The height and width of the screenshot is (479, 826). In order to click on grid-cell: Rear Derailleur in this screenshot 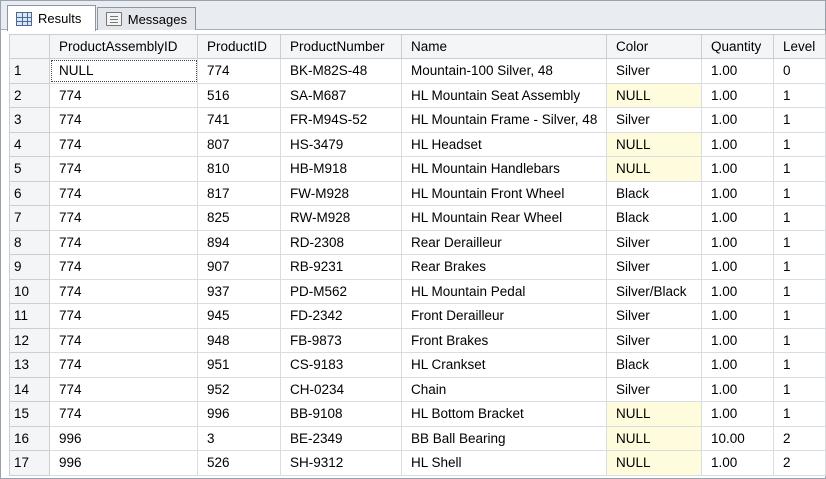, I will do `click(504, 242)`.